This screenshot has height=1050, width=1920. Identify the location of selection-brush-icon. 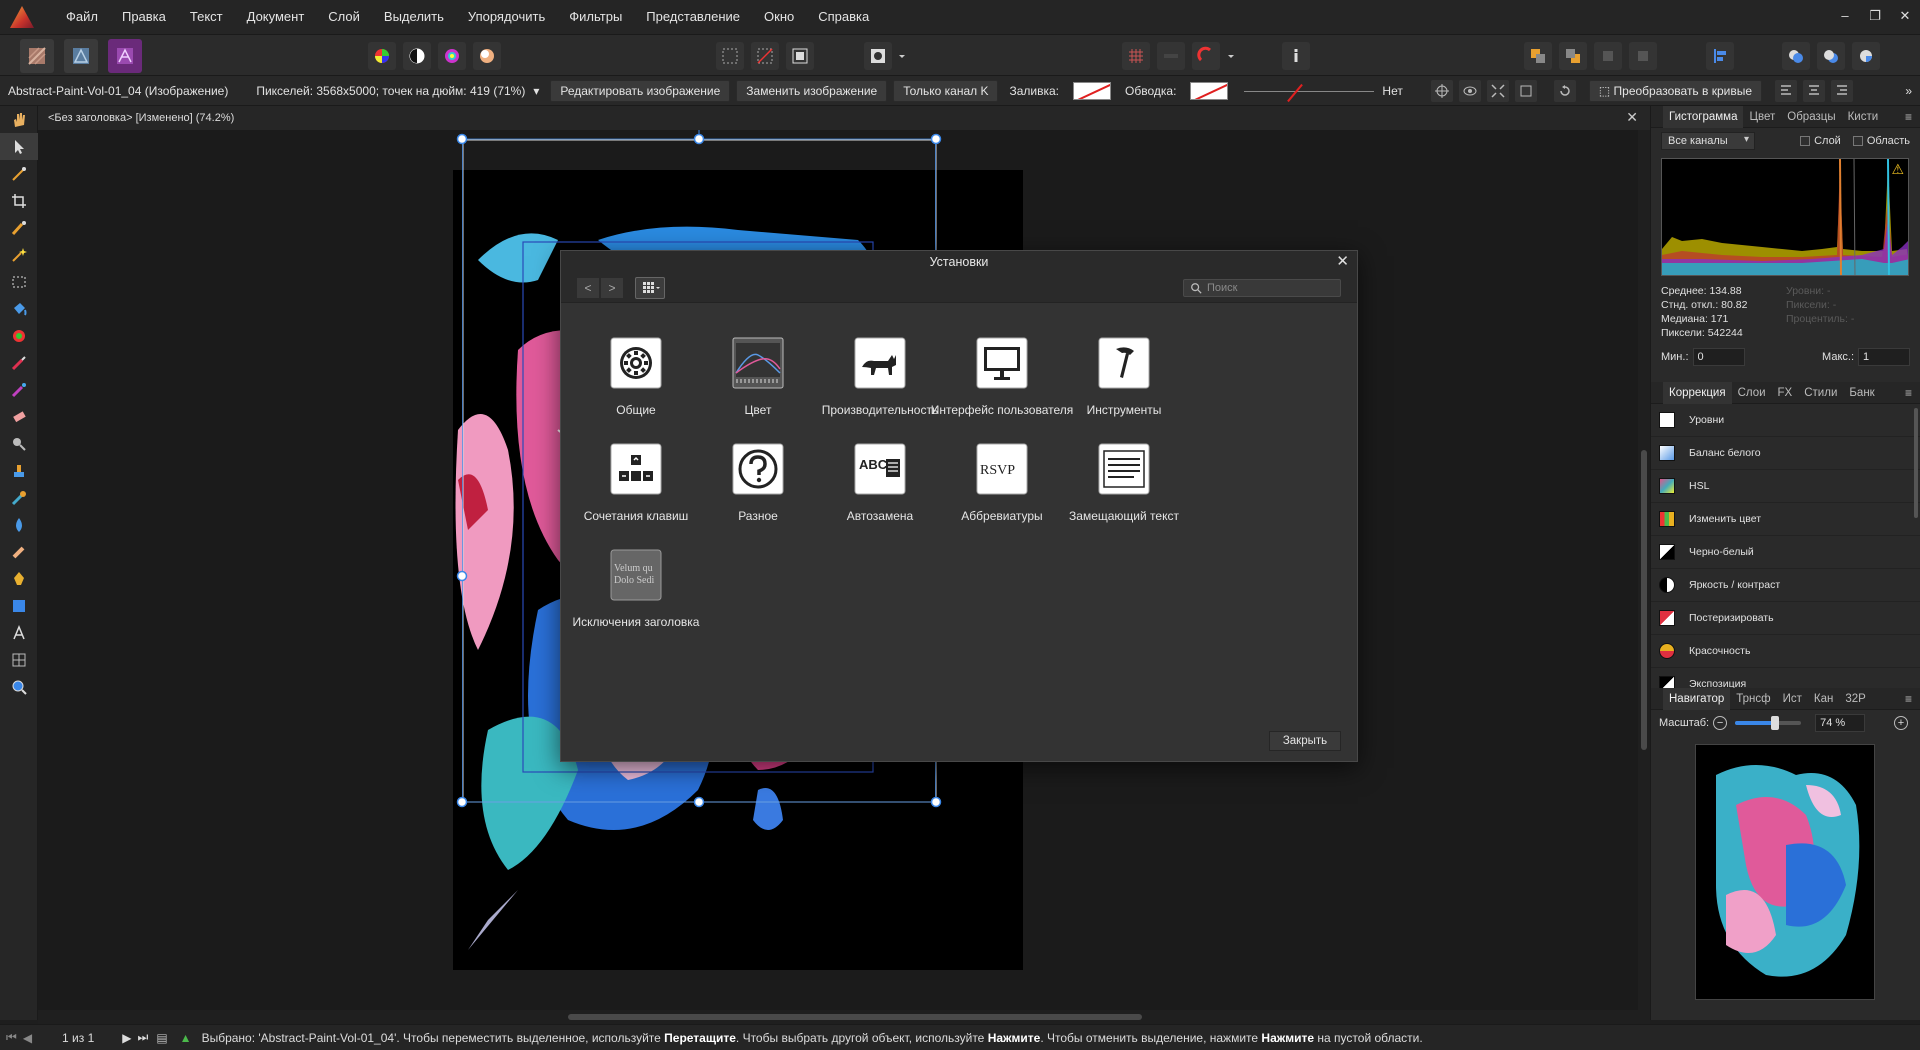
(19, 227).